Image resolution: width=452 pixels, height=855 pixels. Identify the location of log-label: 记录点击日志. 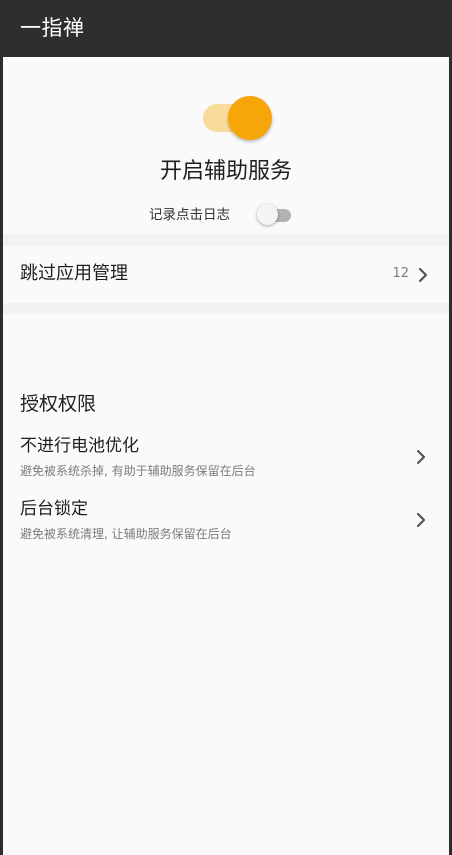
(189, 215).